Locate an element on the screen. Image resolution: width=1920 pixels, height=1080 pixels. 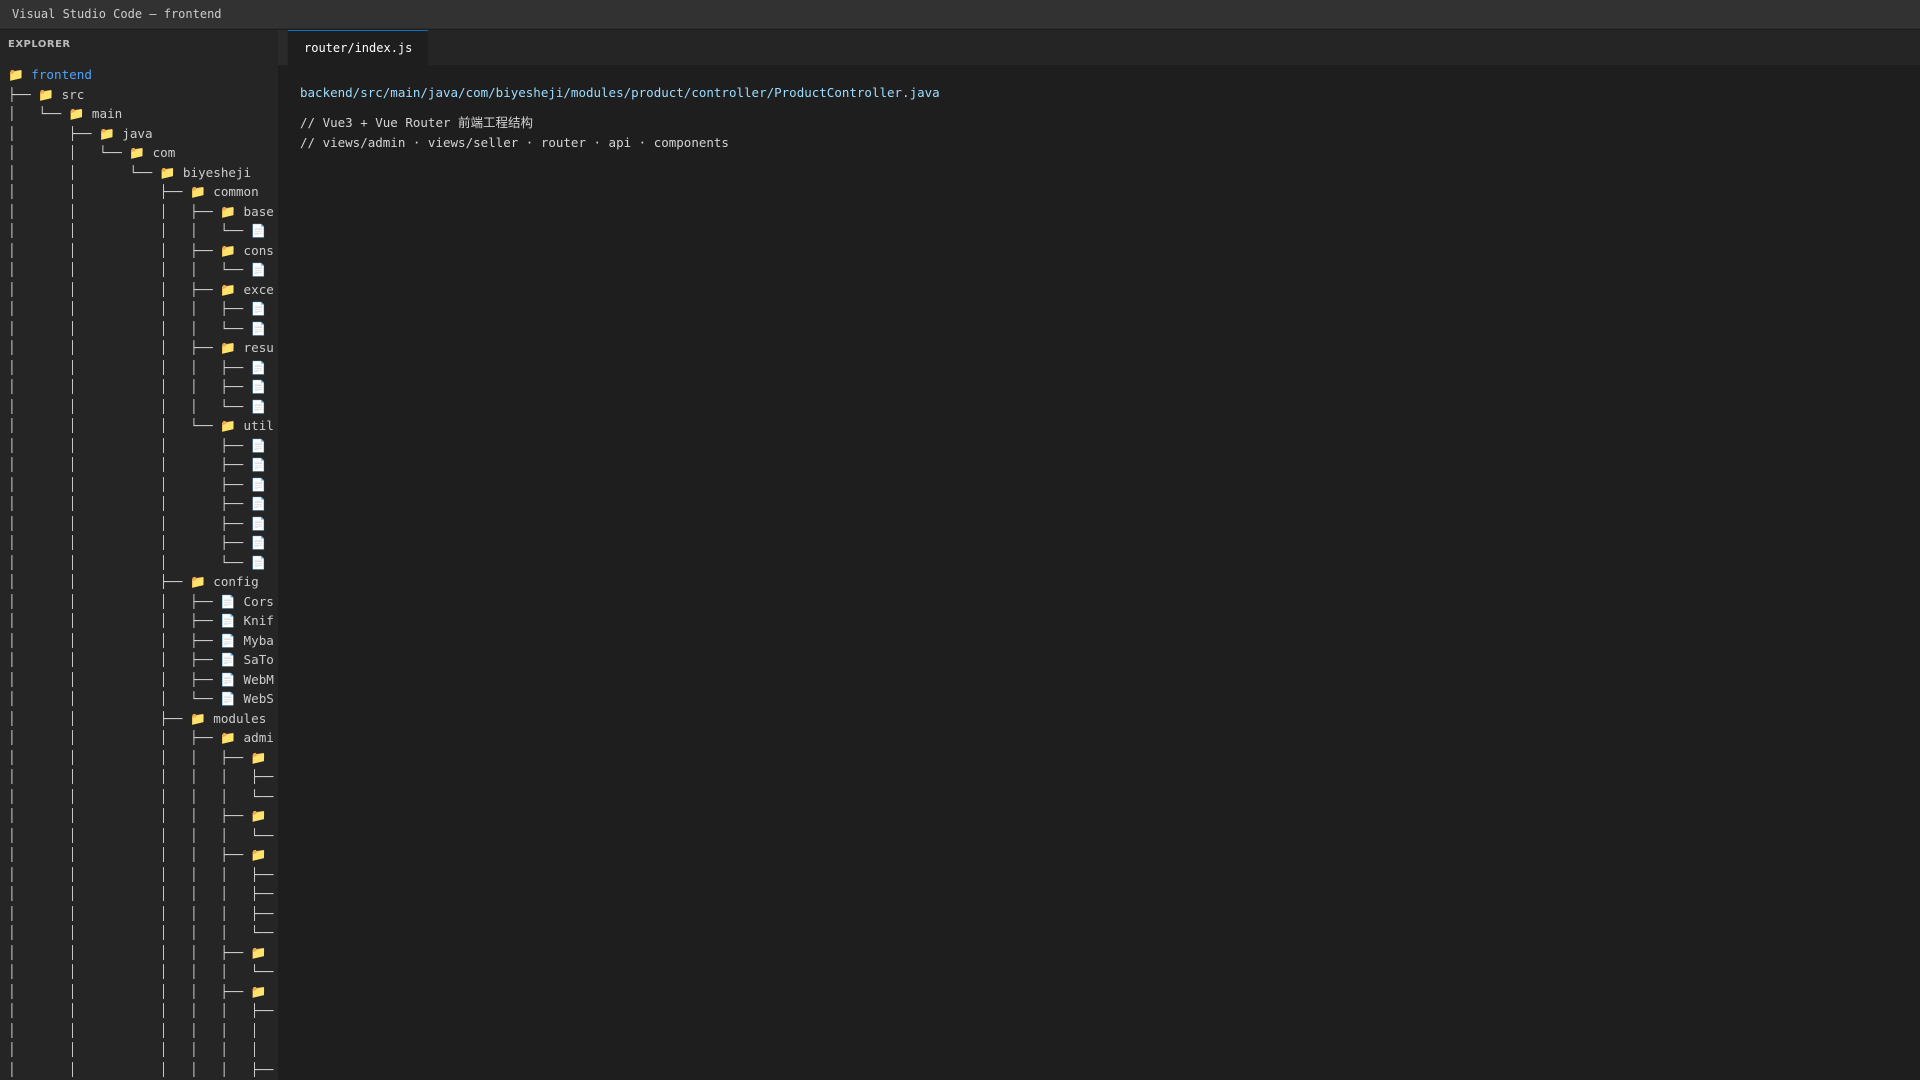
tree-item: │ └── 📁 main is located at coordinates (141, 114).